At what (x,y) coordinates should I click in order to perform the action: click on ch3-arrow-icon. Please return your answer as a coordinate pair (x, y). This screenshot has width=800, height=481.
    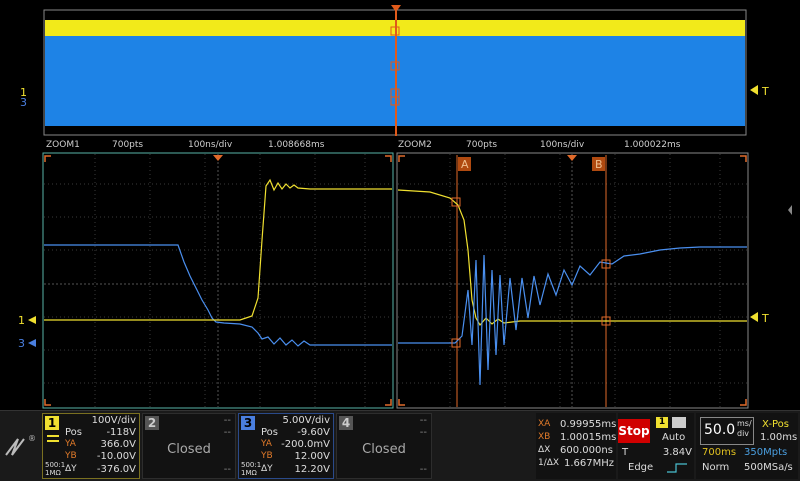
    Looking at the image, I should click on (32, 343).